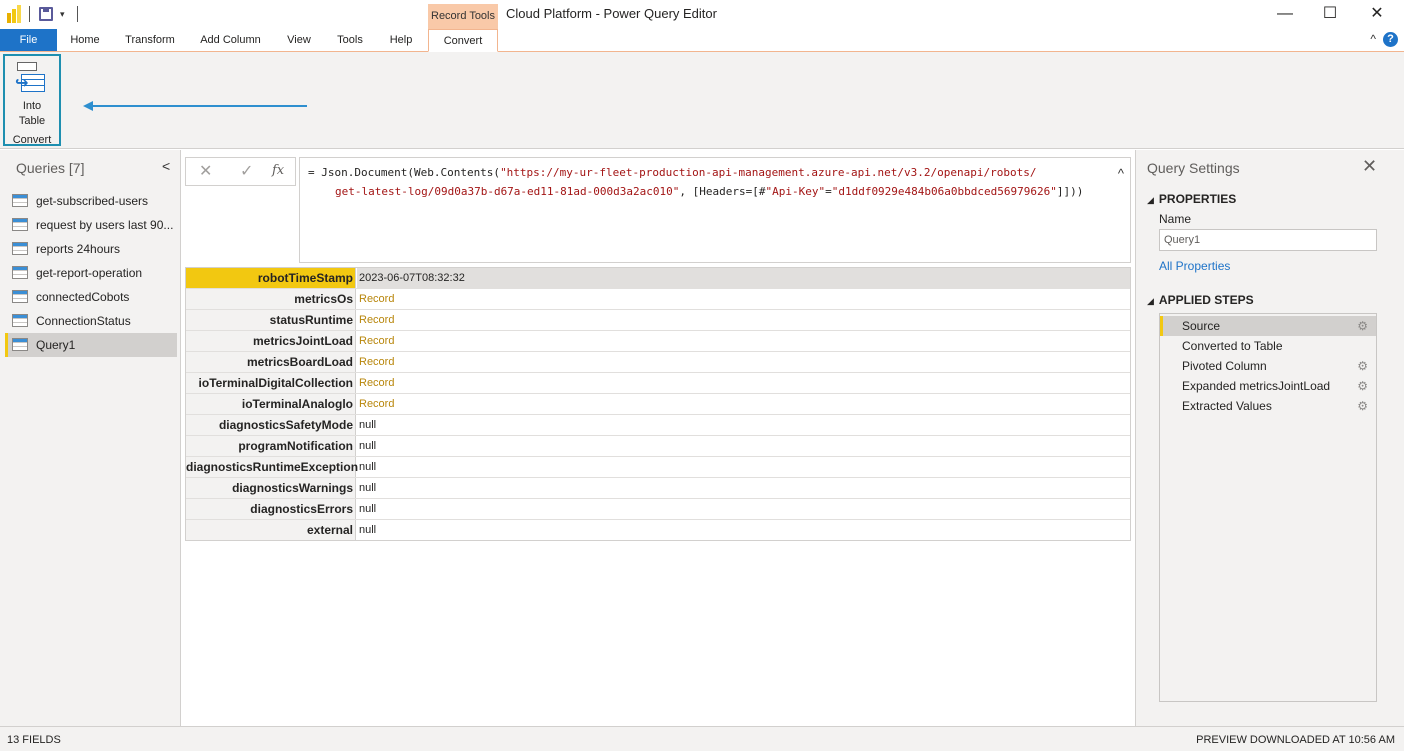 The width and height of the screenshot is (1404, 751). I want to click on tab-file: File, so click(28, 40).